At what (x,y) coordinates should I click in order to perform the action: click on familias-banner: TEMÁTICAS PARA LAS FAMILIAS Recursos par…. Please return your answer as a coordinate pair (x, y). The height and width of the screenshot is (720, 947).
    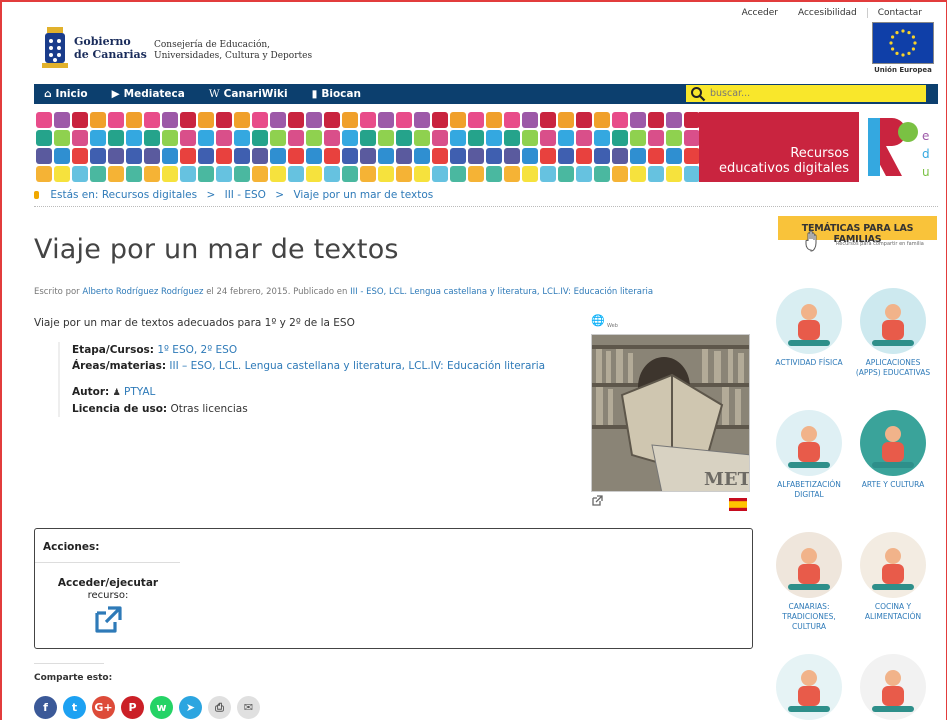
    Looking at the image, I should click on (857, 234).